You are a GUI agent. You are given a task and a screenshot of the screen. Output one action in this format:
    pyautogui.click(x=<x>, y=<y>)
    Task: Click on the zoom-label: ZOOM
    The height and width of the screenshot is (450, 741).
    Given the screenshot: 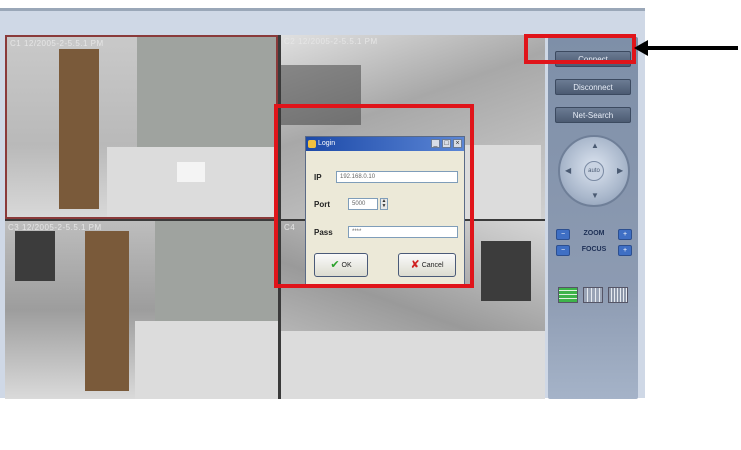 What is the action you would take?
    pyautogui.click(x=594, y=233)
    